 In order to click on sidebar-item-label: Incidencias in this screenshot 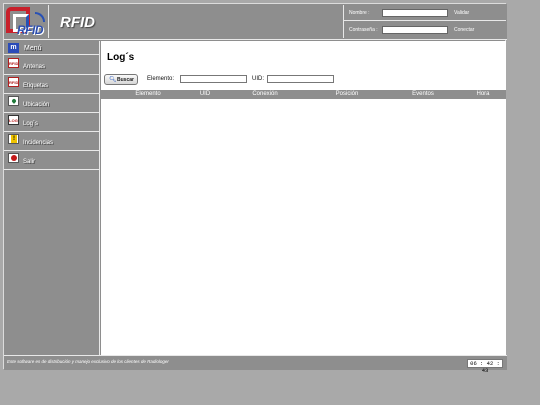, I will do `click(38, 143)`.